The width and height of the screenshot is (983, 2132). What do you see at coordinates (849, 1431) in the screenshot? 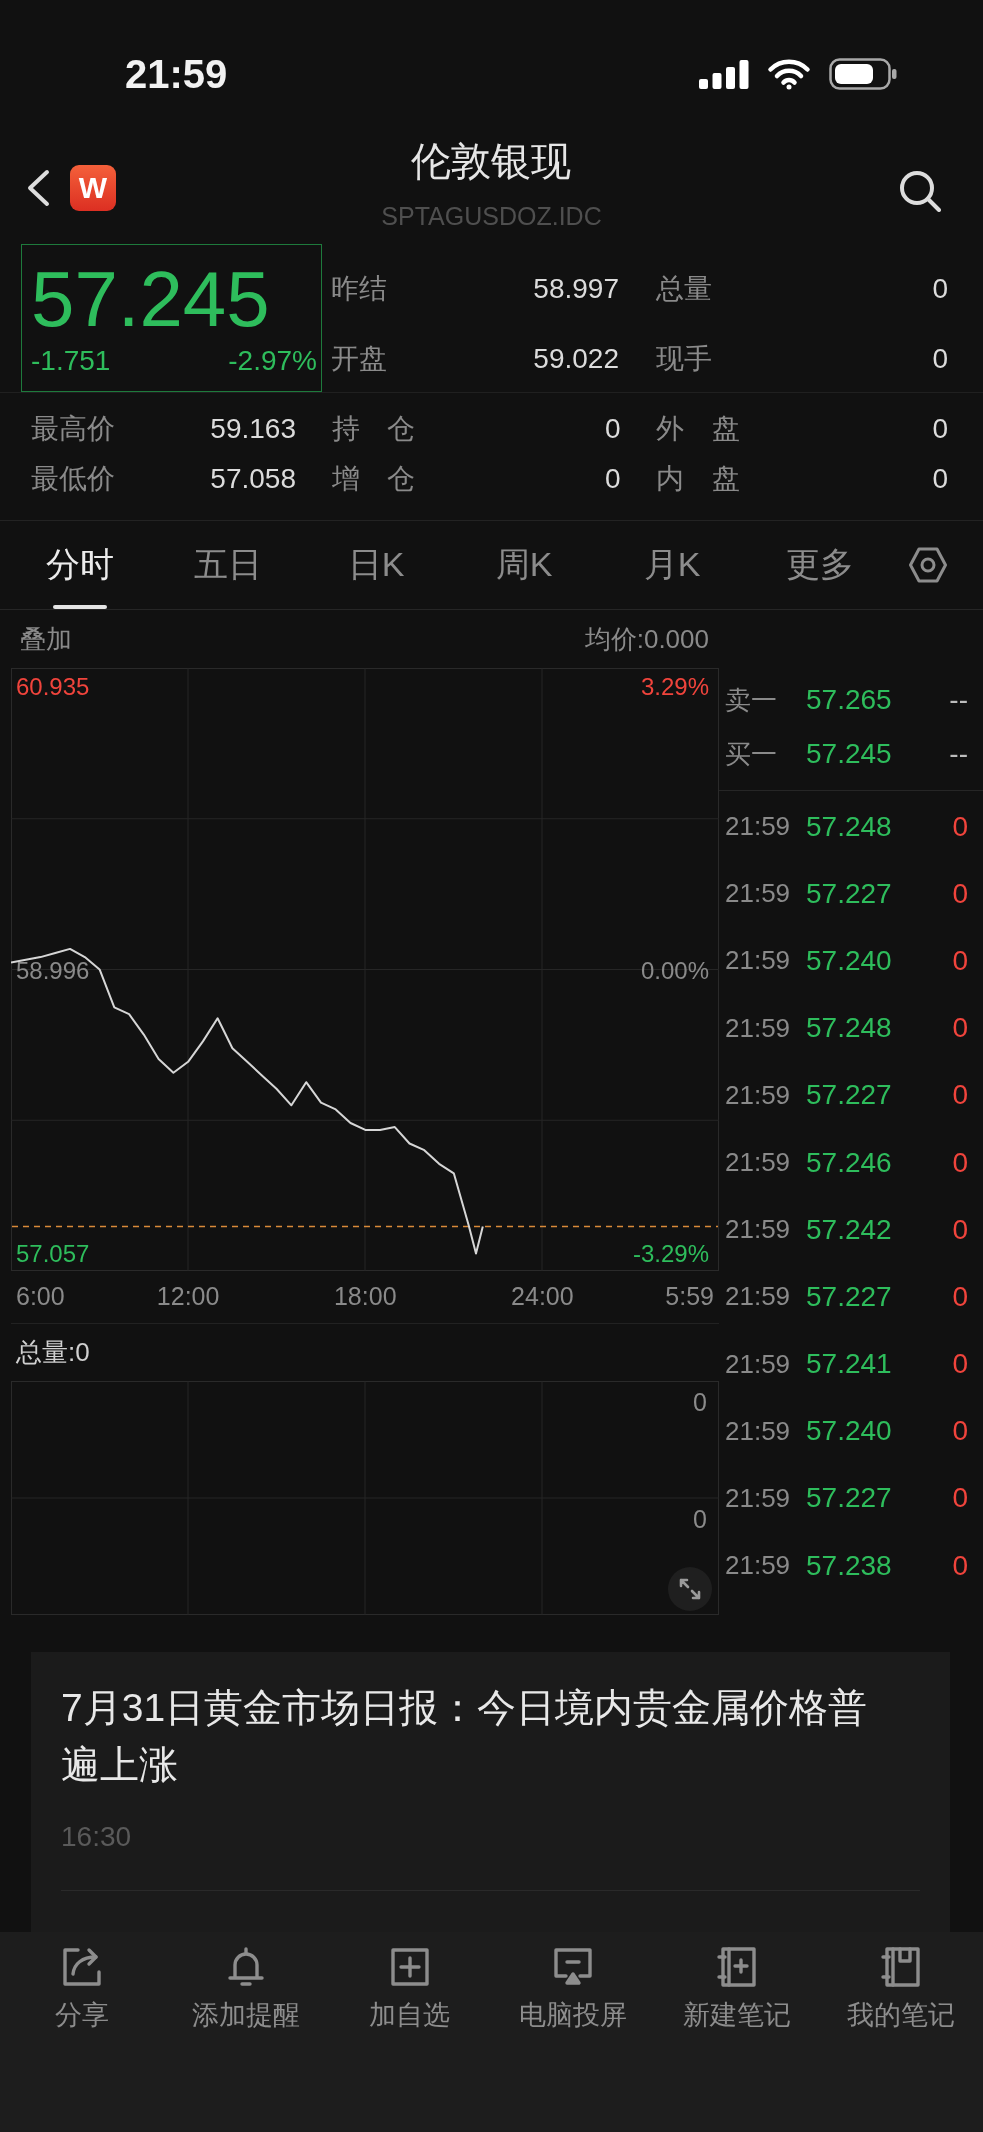
I see `trade-price: 57.240` at bounding box center [849, 1431].